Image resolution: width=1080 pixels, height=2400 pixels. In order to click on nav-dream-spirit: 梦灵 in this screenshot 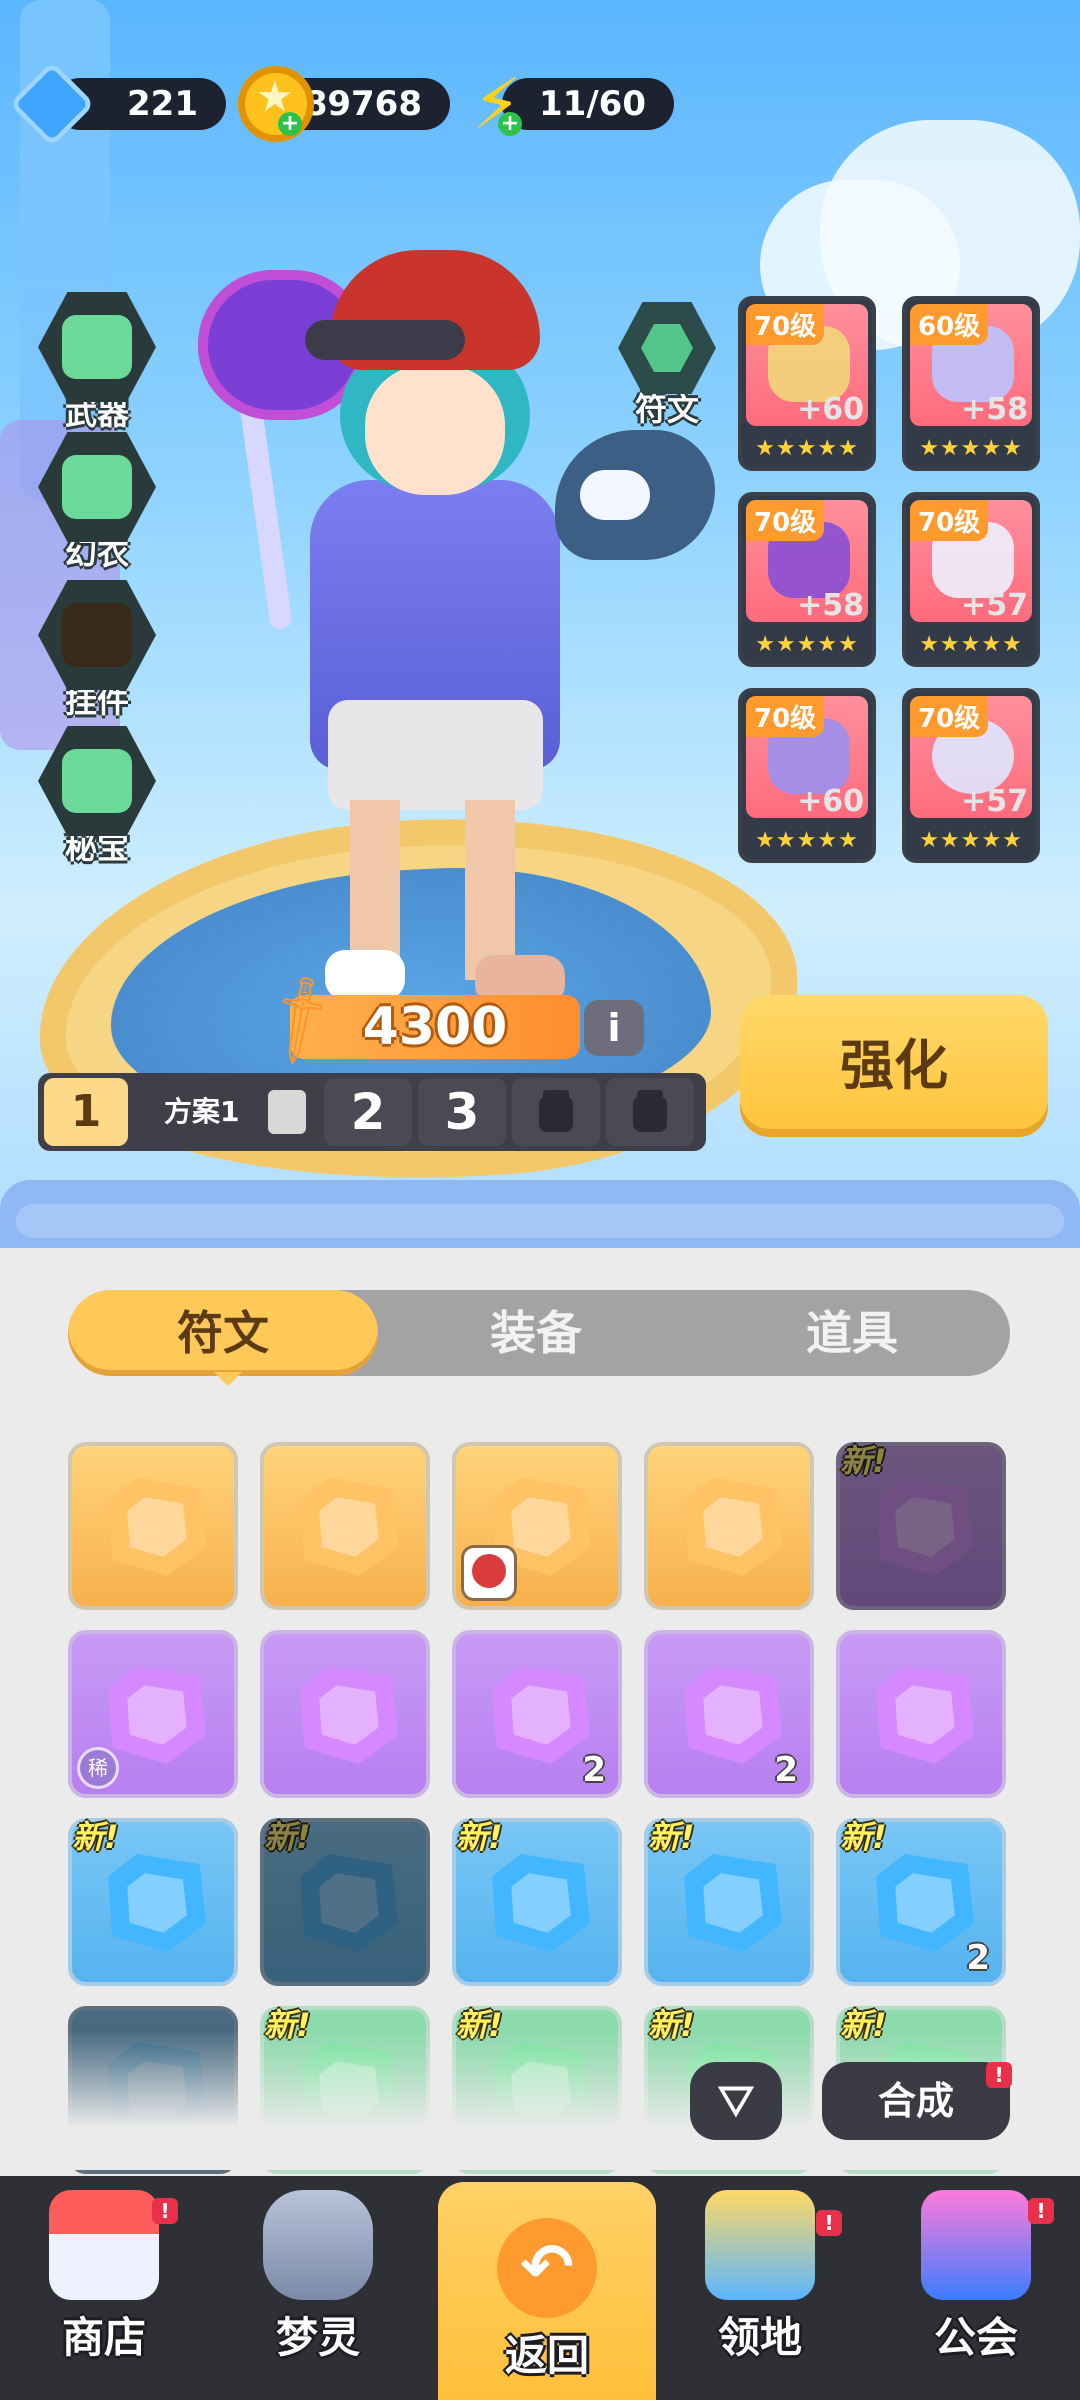, I will do `click(318, 2295)`.